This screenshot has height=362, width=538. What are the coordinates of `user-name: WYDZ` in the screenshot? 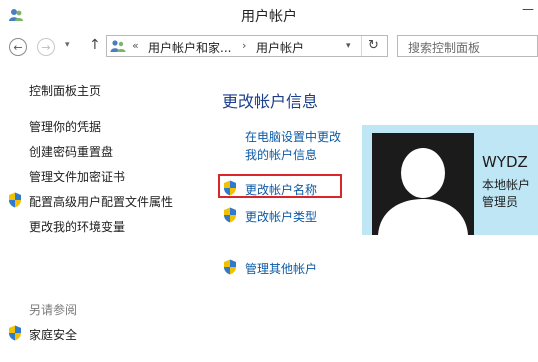 It's located at (505, 162).